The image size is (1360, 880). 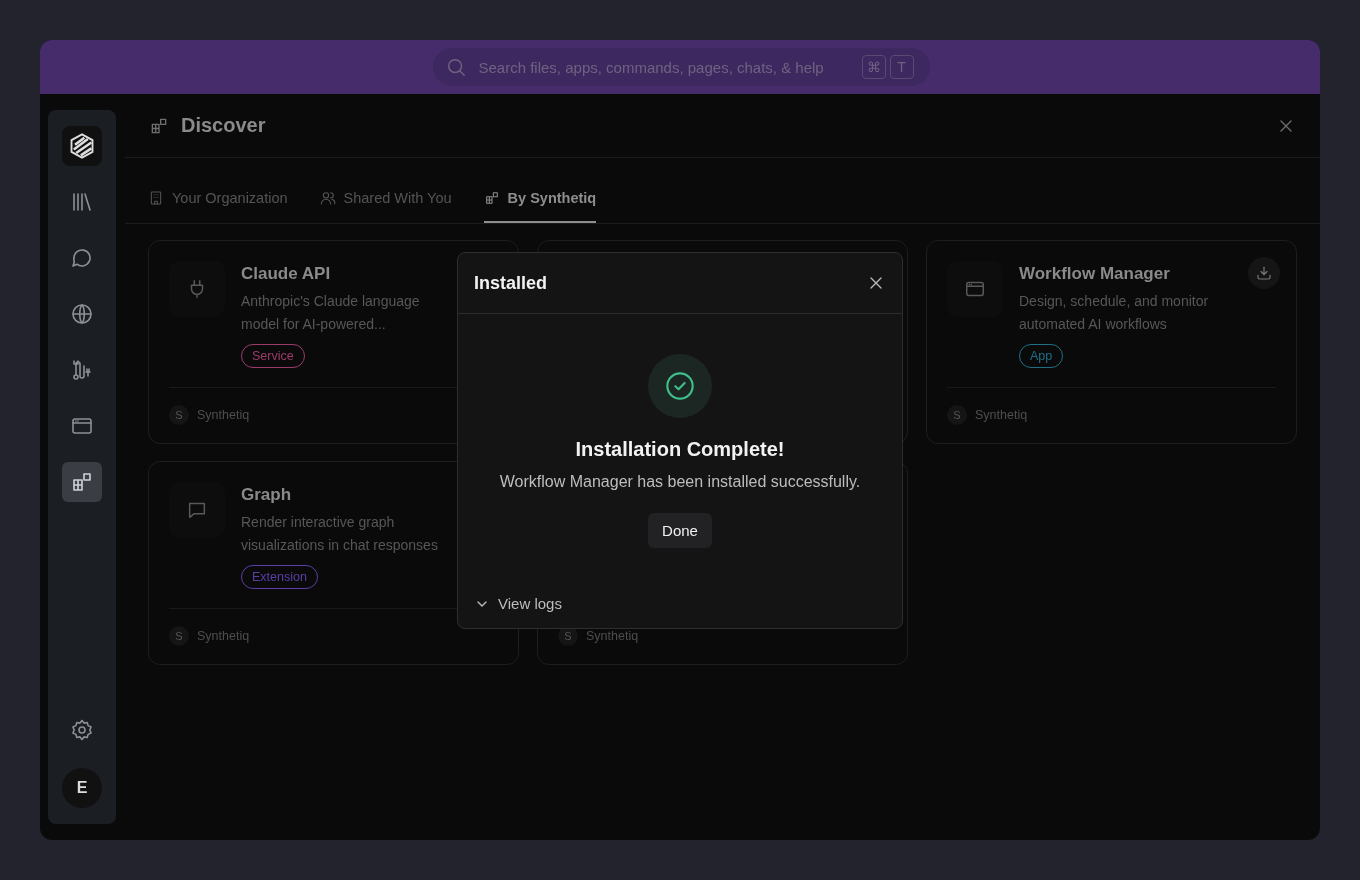 I want to click on check-circle-icon, so click(x=680, y=386).